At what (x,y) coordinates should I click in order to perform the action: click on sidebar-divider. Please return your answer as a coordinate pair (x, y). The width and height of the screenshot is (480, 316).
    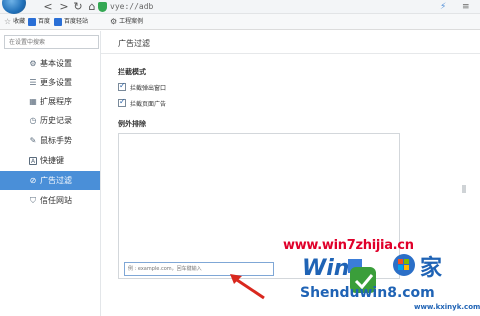
    Looking at the image, I should click on (100, 173).